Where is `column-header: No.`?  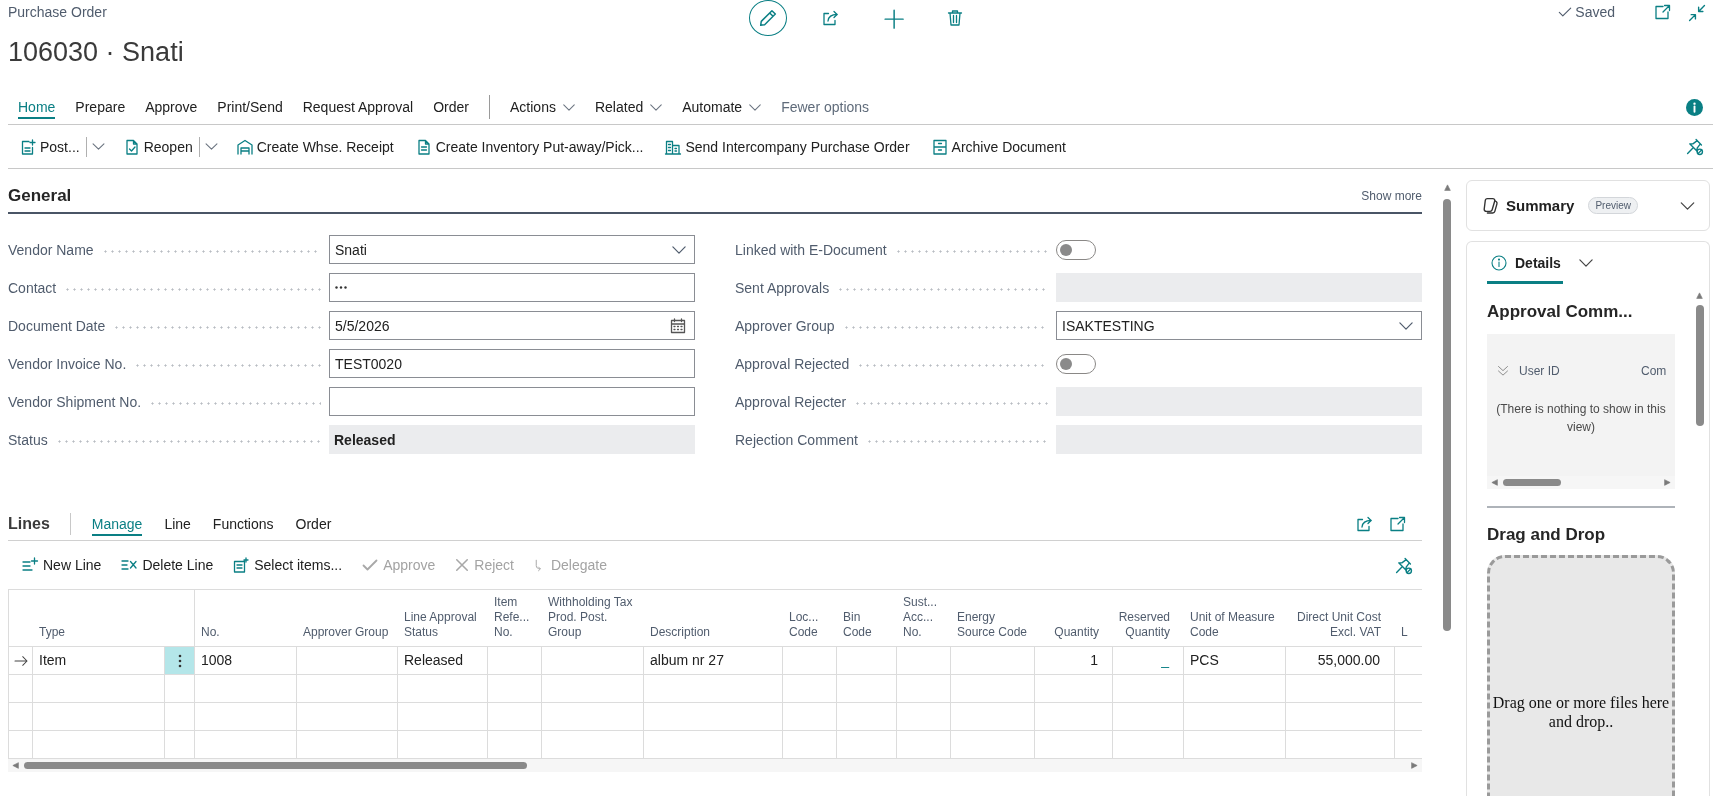
column-header: No. is located at coordinates (210, 632).